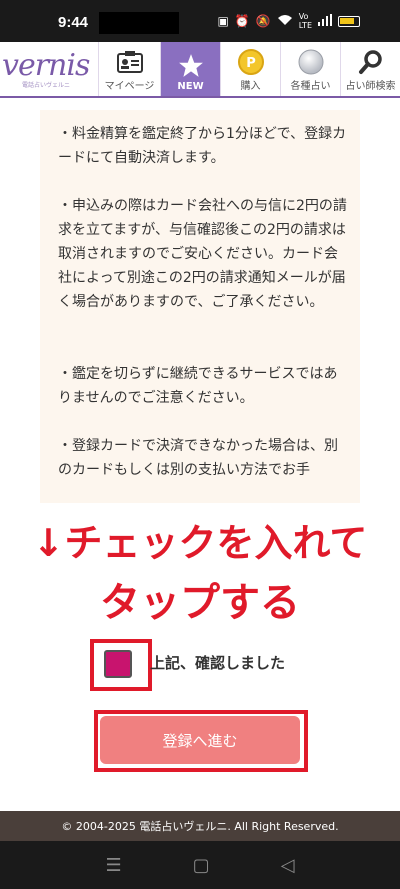 This screenshot has width=400, height=889. I want to click on volte-icon: Vo LTE, so click(305, 21).